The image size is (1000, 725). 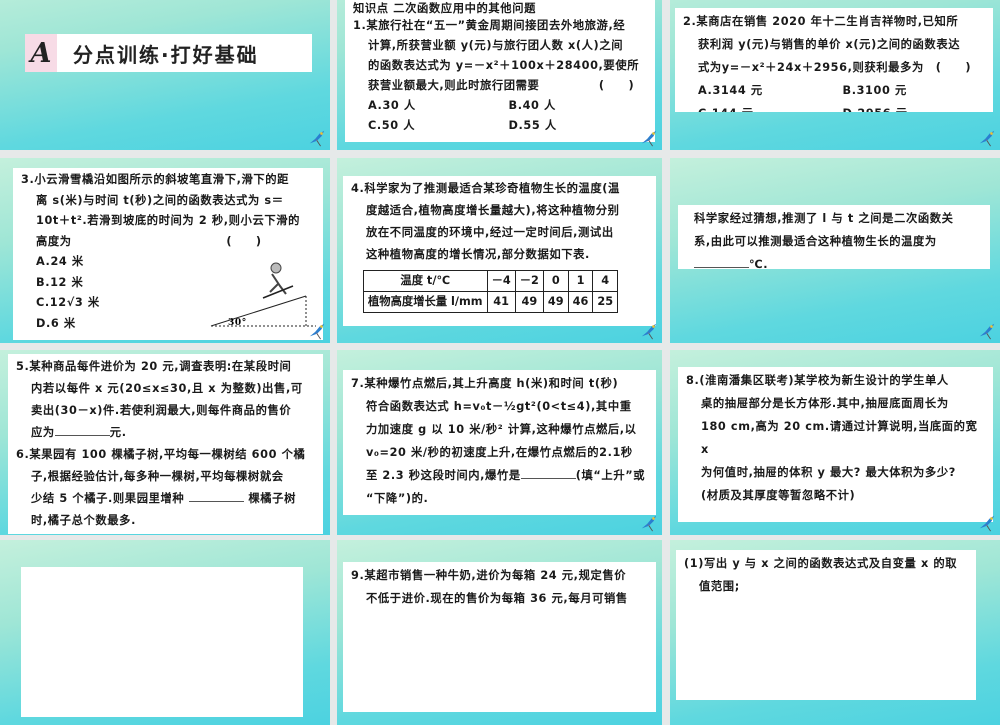 What do you see at coordinates (165, 75) in the screenshot?
I see `slide-1: A 分点训练·打好基础` at bounding box center [165, 75].